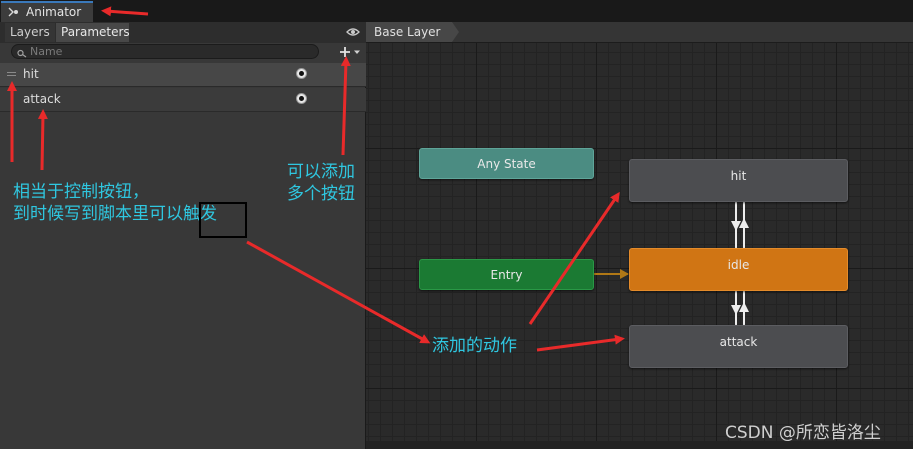 This screenshot has height=449, width=913. I want to click on watermark: CSDN @所恋皆洛尘, so click(803, 433).